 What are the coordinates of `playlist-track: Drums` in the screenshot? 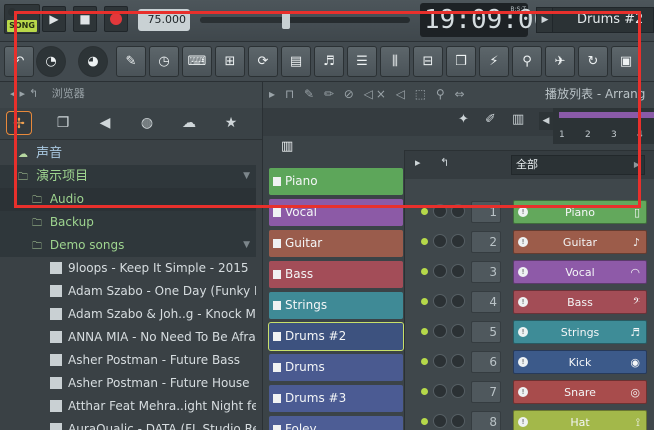 It's located at (336, 367).